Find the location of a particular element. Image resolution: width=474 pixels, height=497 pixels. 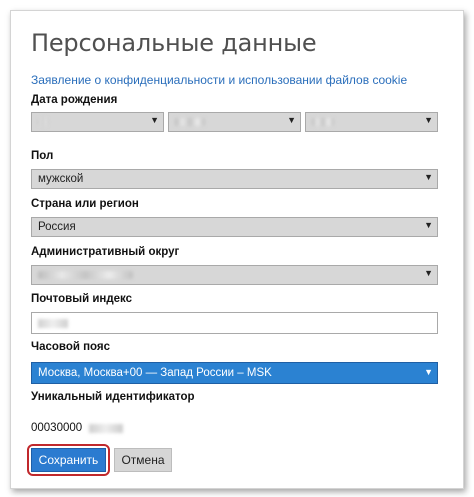

district-label: Административный округ is located at coordinates (105, 252).